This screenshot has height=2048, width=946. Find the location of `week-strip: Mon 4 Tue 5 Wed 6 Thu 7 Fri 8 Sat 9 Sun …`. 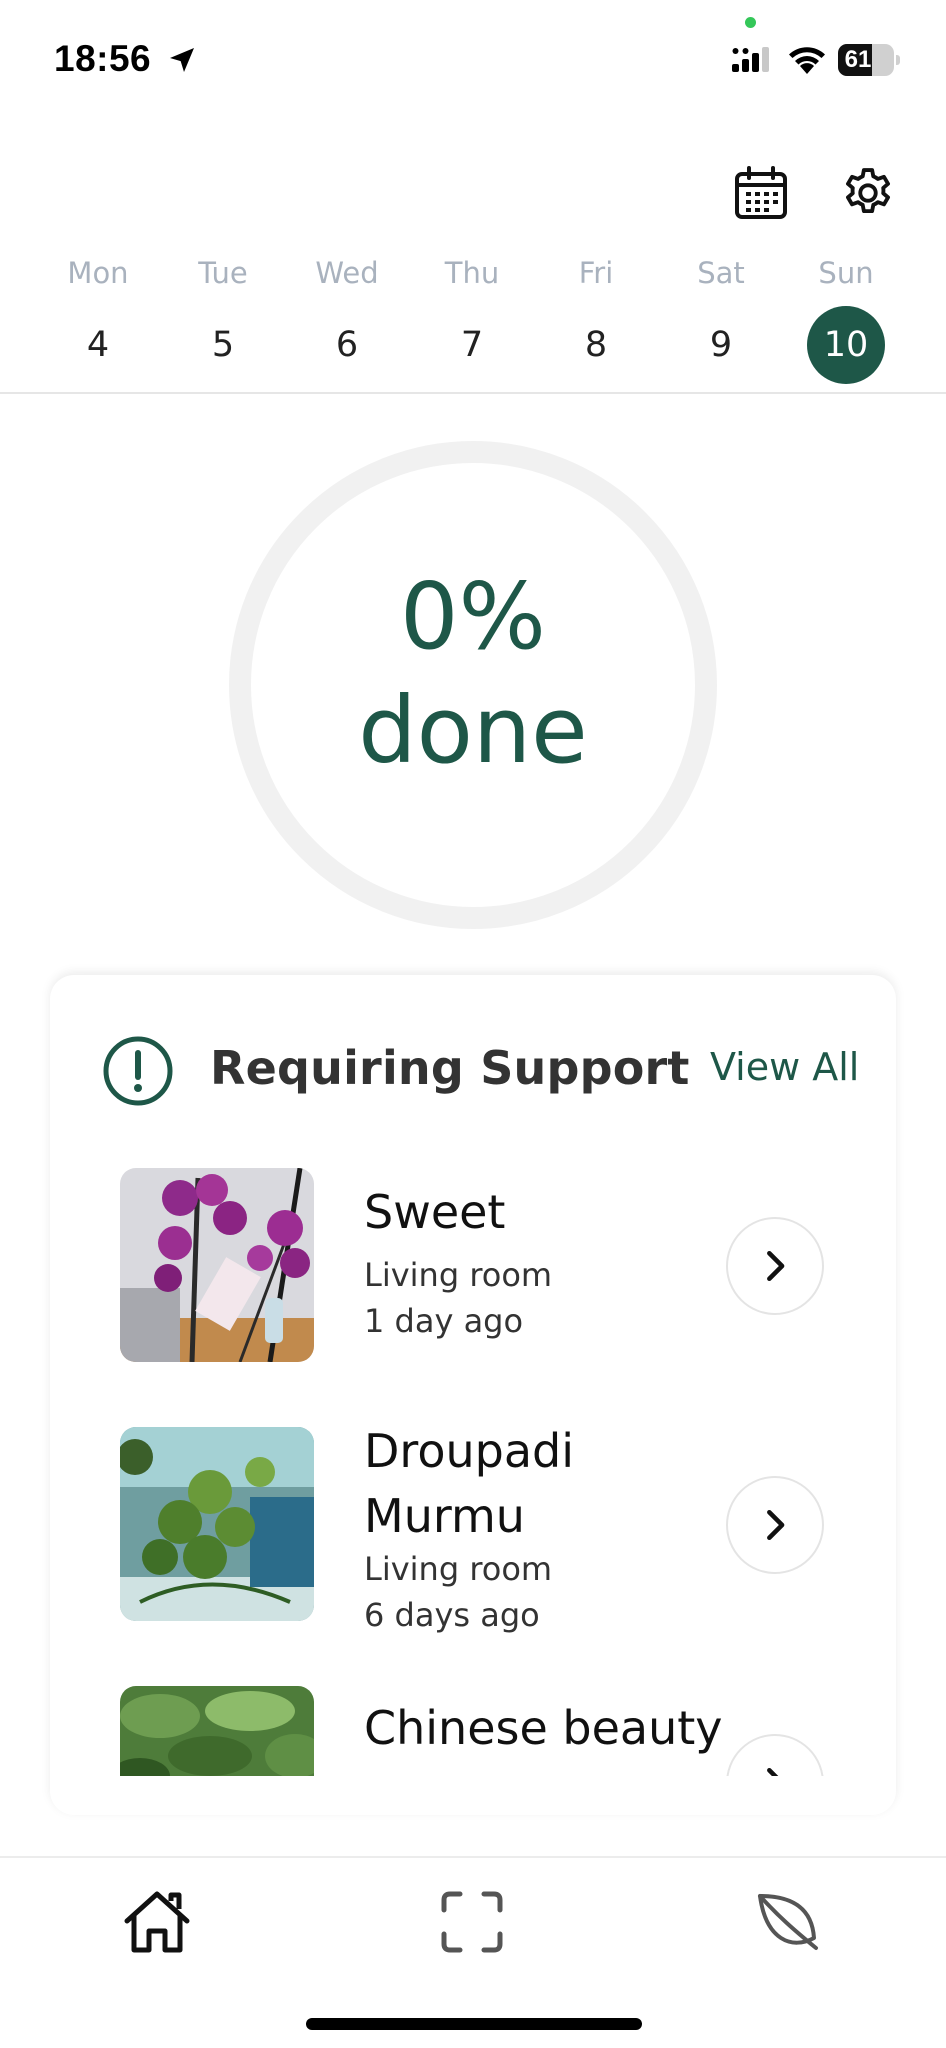

week-strip: Mon 4 Tue 5 Wed 6 Thu 7 Fri 8 Sat 9 Sun … is located at coordinates (473, 322).